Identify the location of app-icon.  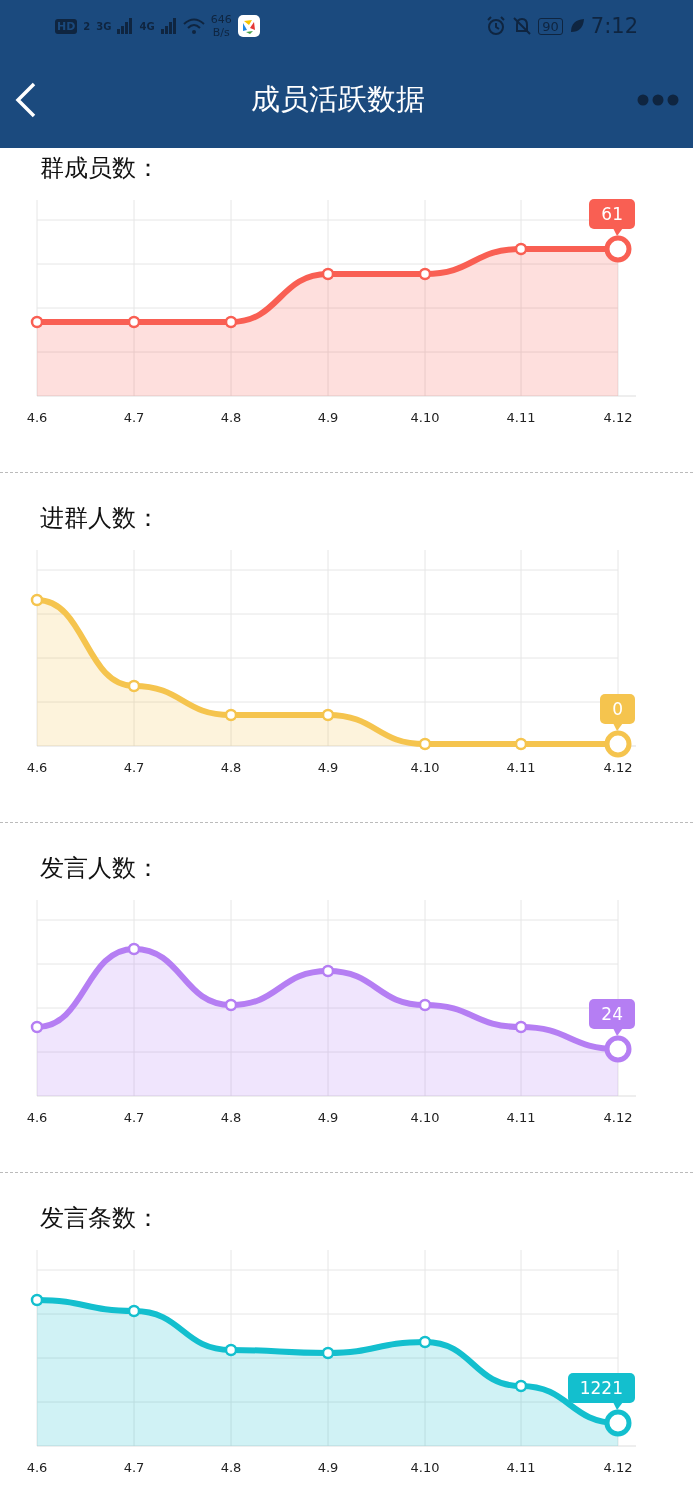
(248, 26).